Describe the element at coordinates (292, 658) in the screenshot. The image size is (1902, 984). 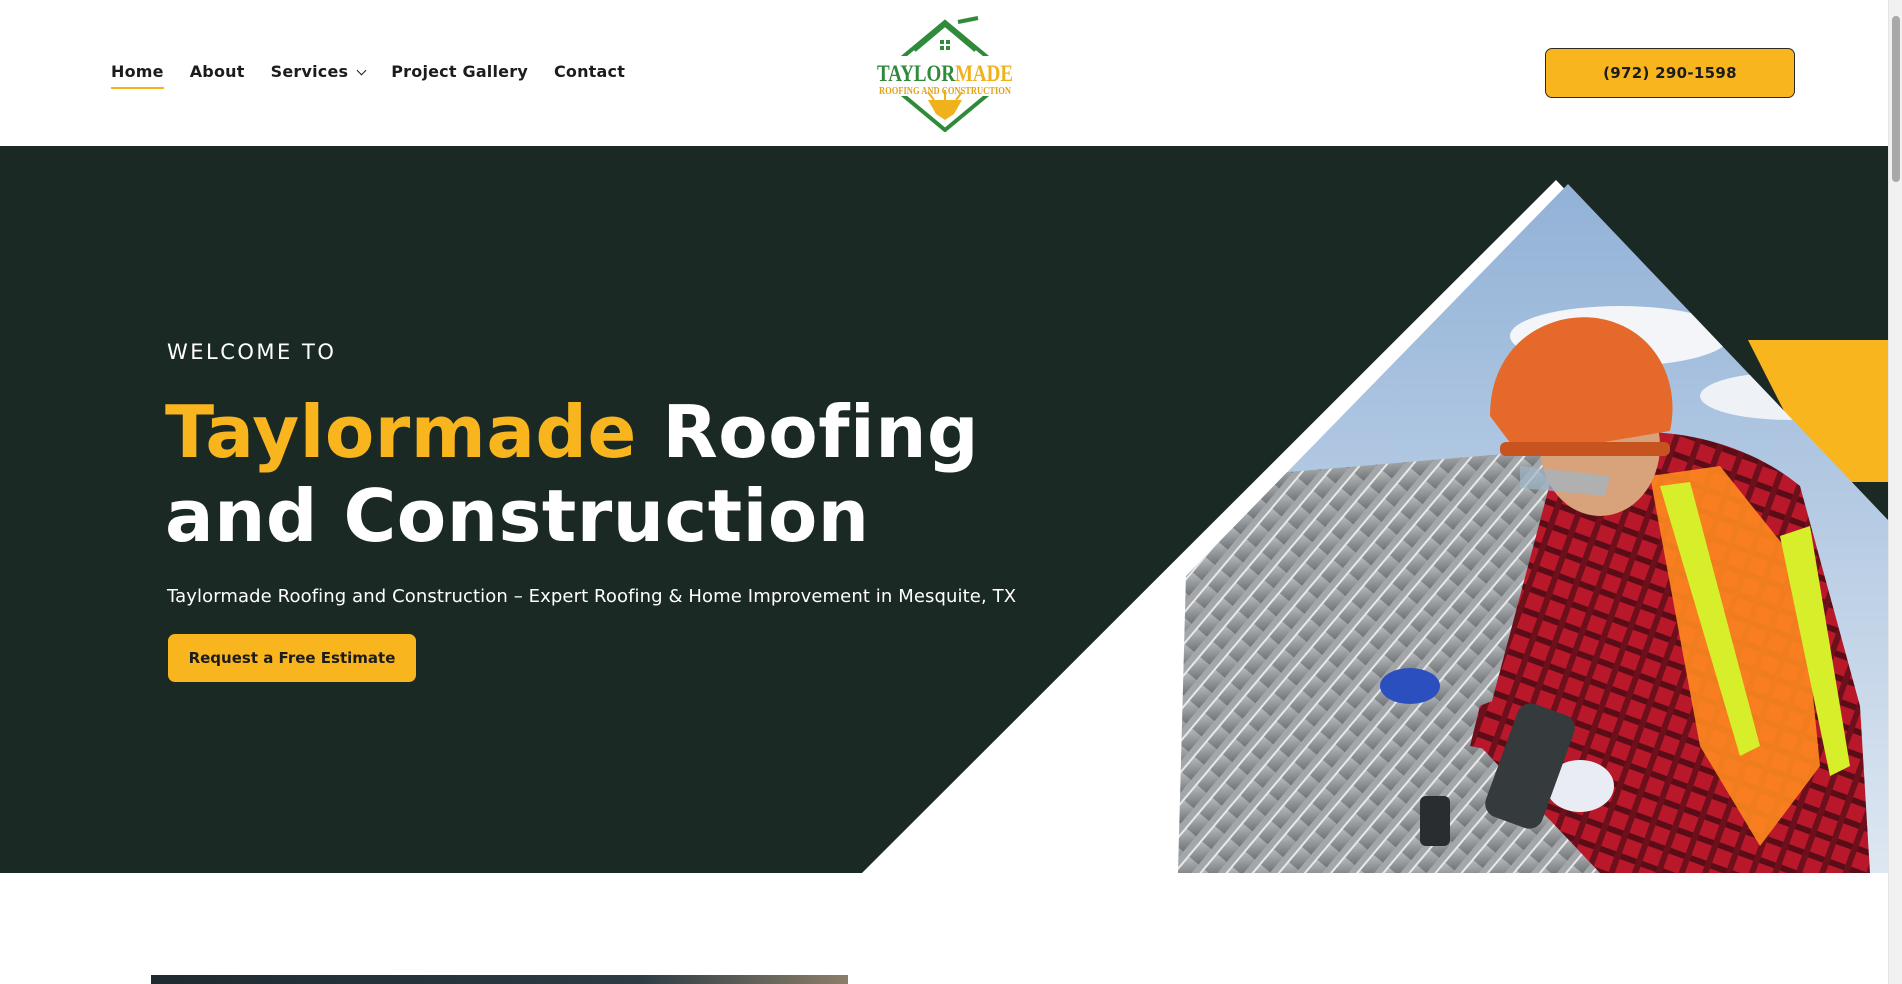
I see `request-estimate-button: Request a Free Estimate` at that location.